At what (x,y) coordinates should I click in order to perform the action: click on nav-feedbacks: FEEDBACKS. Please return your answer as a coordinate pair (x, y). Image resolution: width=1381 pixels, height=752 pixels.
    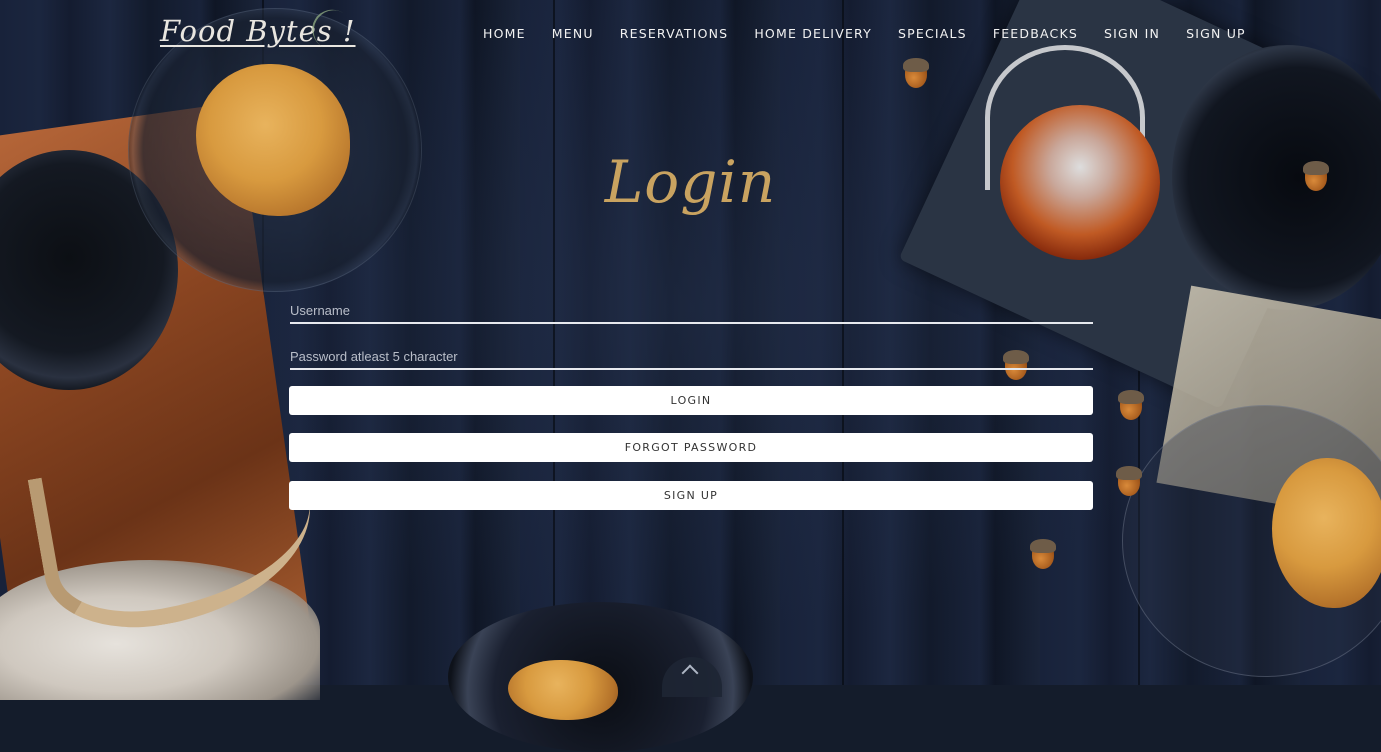
    Looking at the image, I should click on (1035, 34).